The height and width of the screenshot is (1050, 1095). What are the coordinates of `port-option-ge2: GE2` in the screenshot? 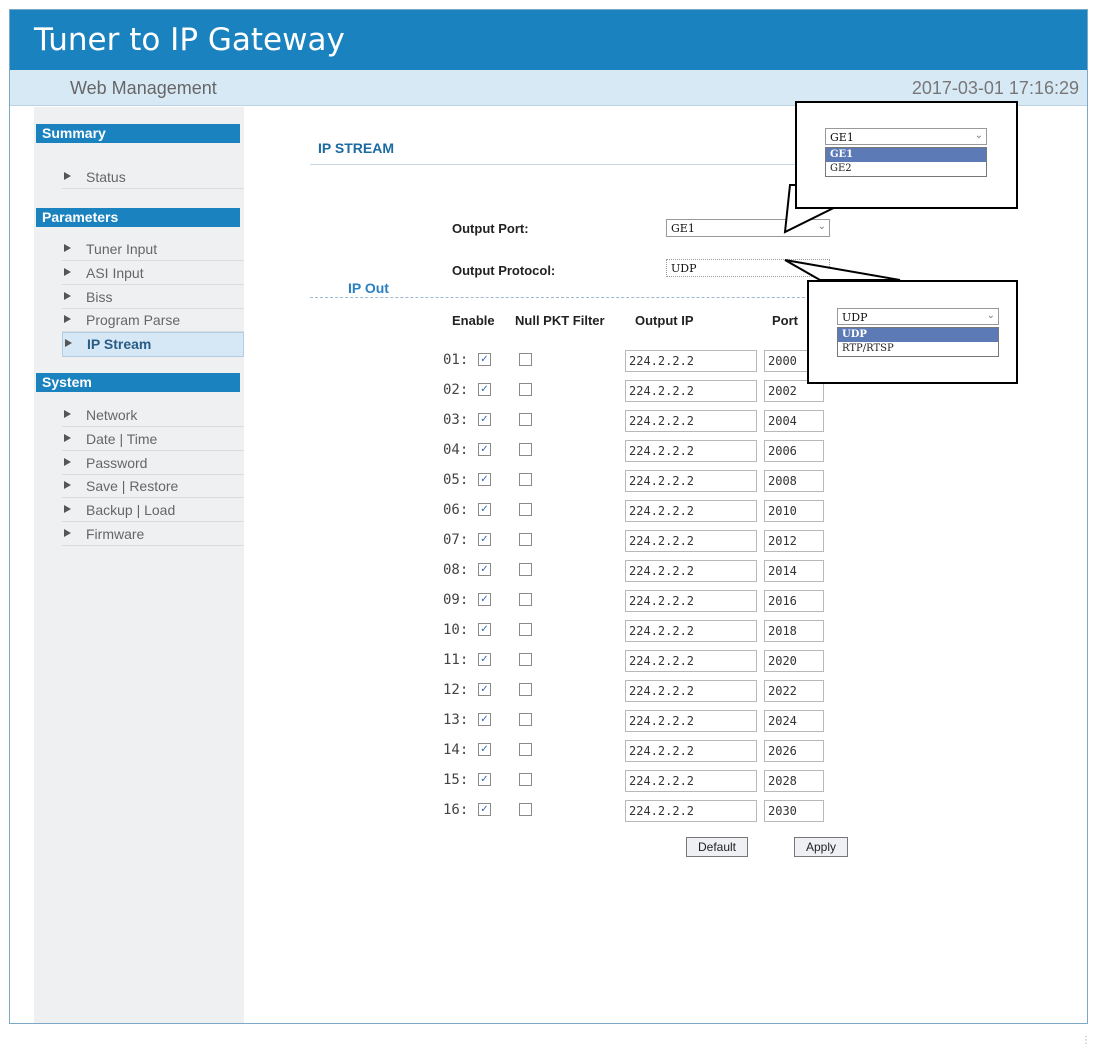 It's located at (906, 169).